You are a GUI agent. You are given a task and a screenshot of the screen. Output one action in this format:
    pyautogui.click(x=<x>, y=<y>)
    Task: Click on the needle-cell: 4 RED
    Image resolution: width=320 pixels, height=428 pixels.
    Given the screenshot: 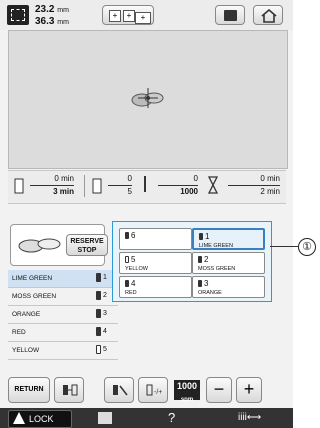 What is the action you would take?
    pyautogui.click(x=155, y=287)
    